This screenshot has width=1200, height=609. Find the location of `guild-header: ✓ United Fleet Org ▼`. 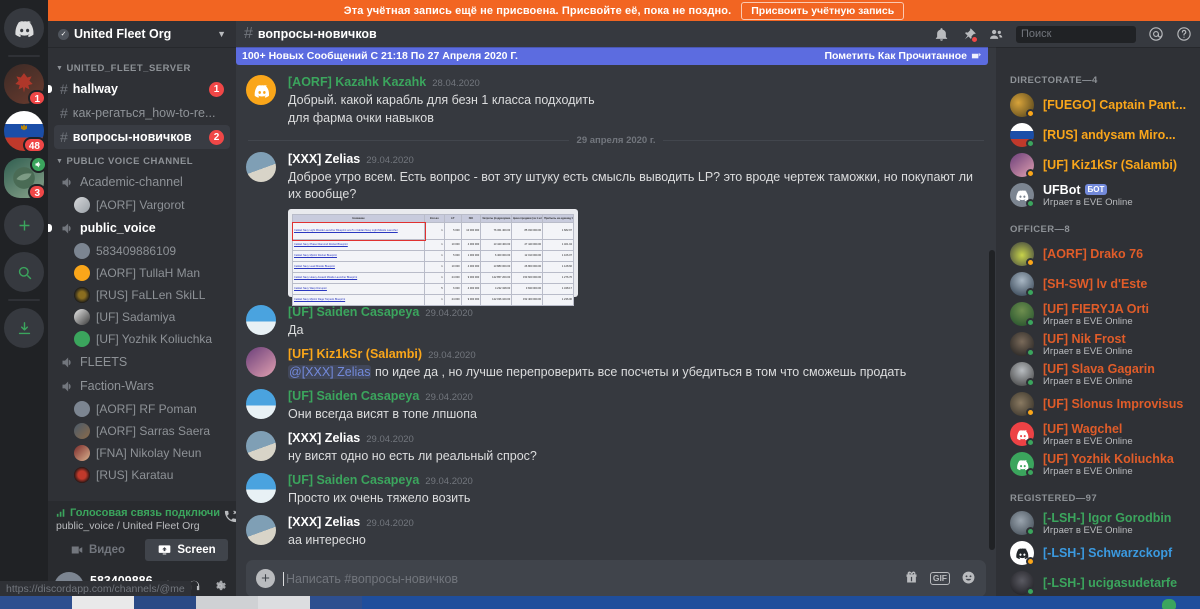

guild-header: ✓ United Fleet Org ▼ is located at coordinates (142, 34).